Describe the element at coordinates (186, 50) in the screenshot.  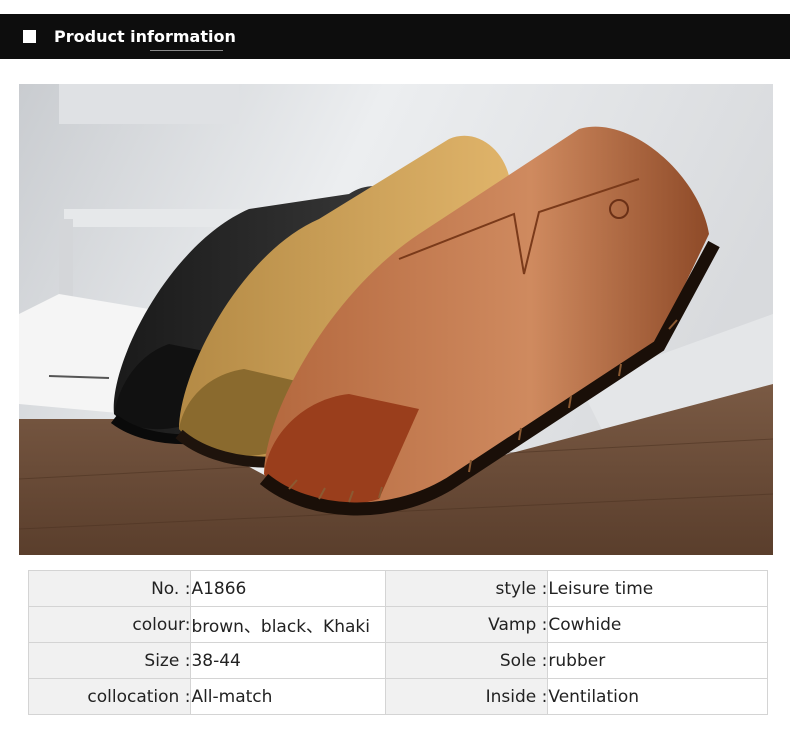
I see `title-underline` at that location.